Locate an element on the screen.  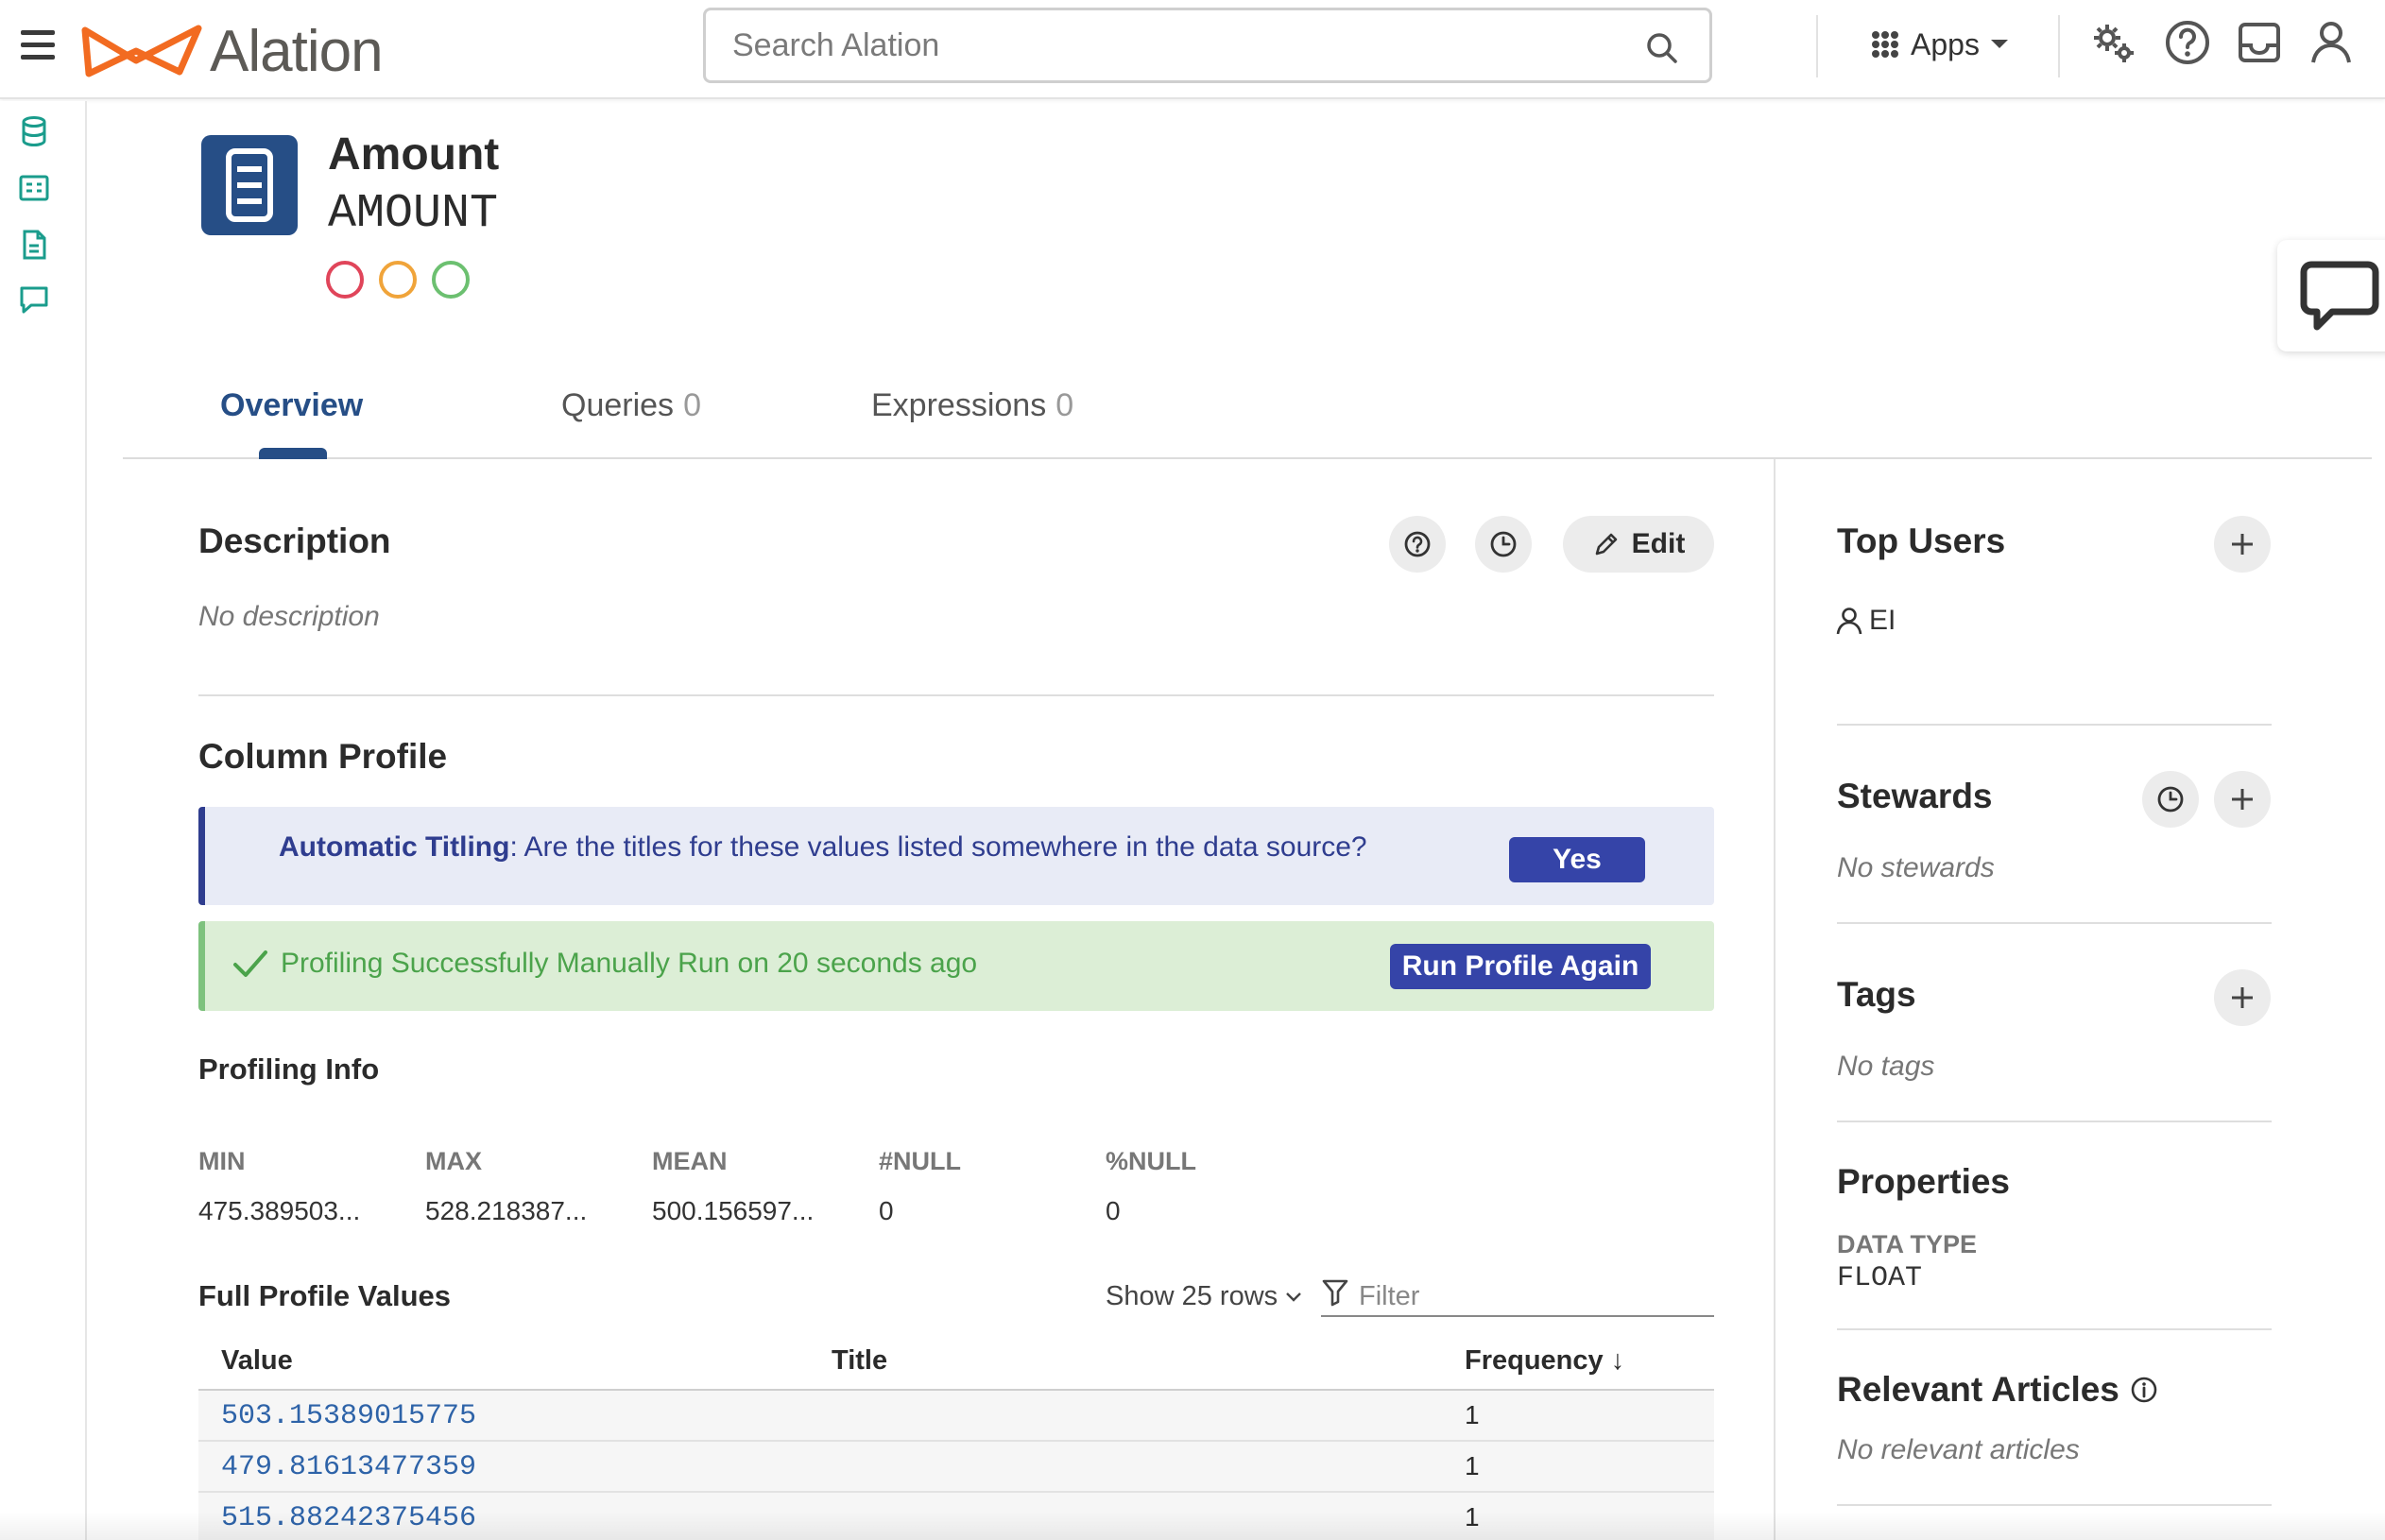
filter-box is located at coordinates (1517, 1295).